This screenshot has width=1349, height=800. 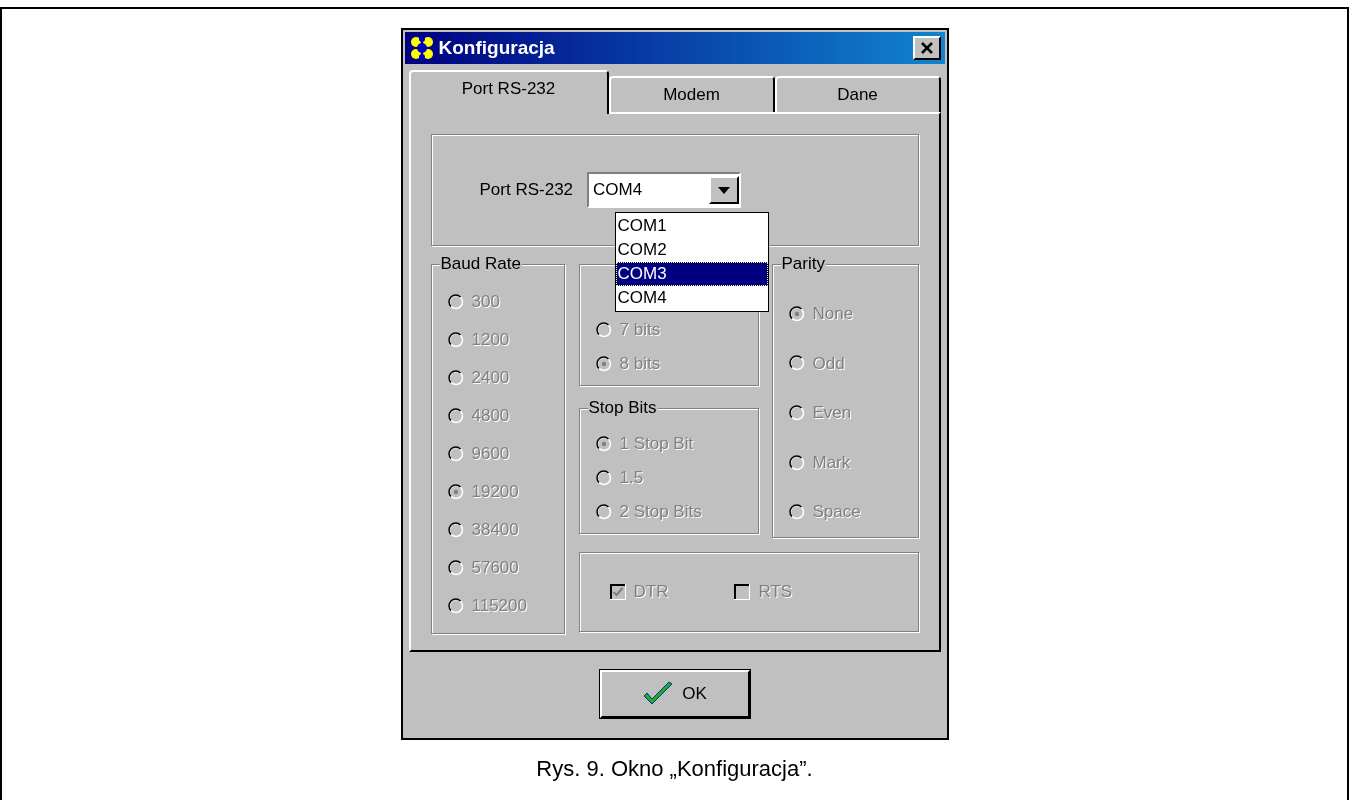 I want to click on checkbox-label: DTR, so click(x=651, y=592).